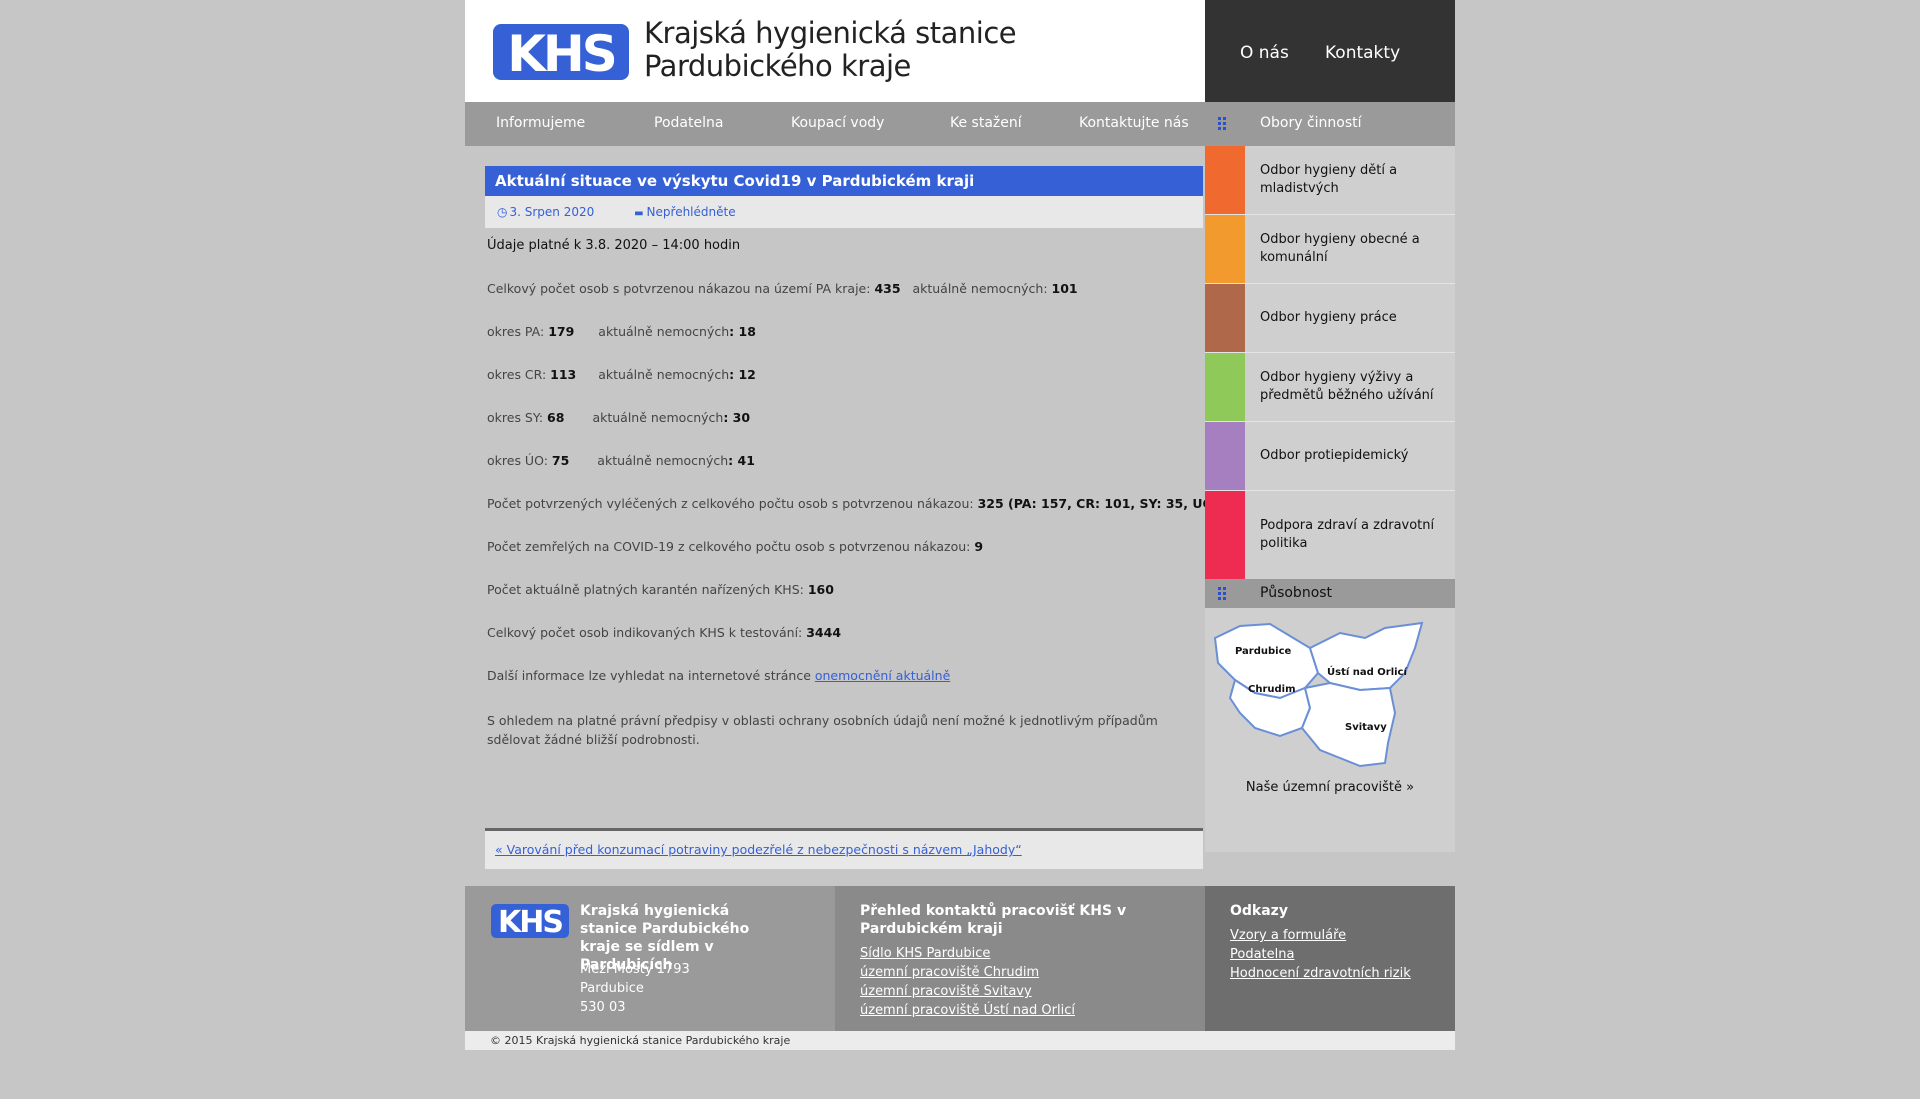  Describe the element at coordinates (619, 417) in the screenshot. I see `district-row: okres SY: 68 aktuálně nemocných: 30` at that location.